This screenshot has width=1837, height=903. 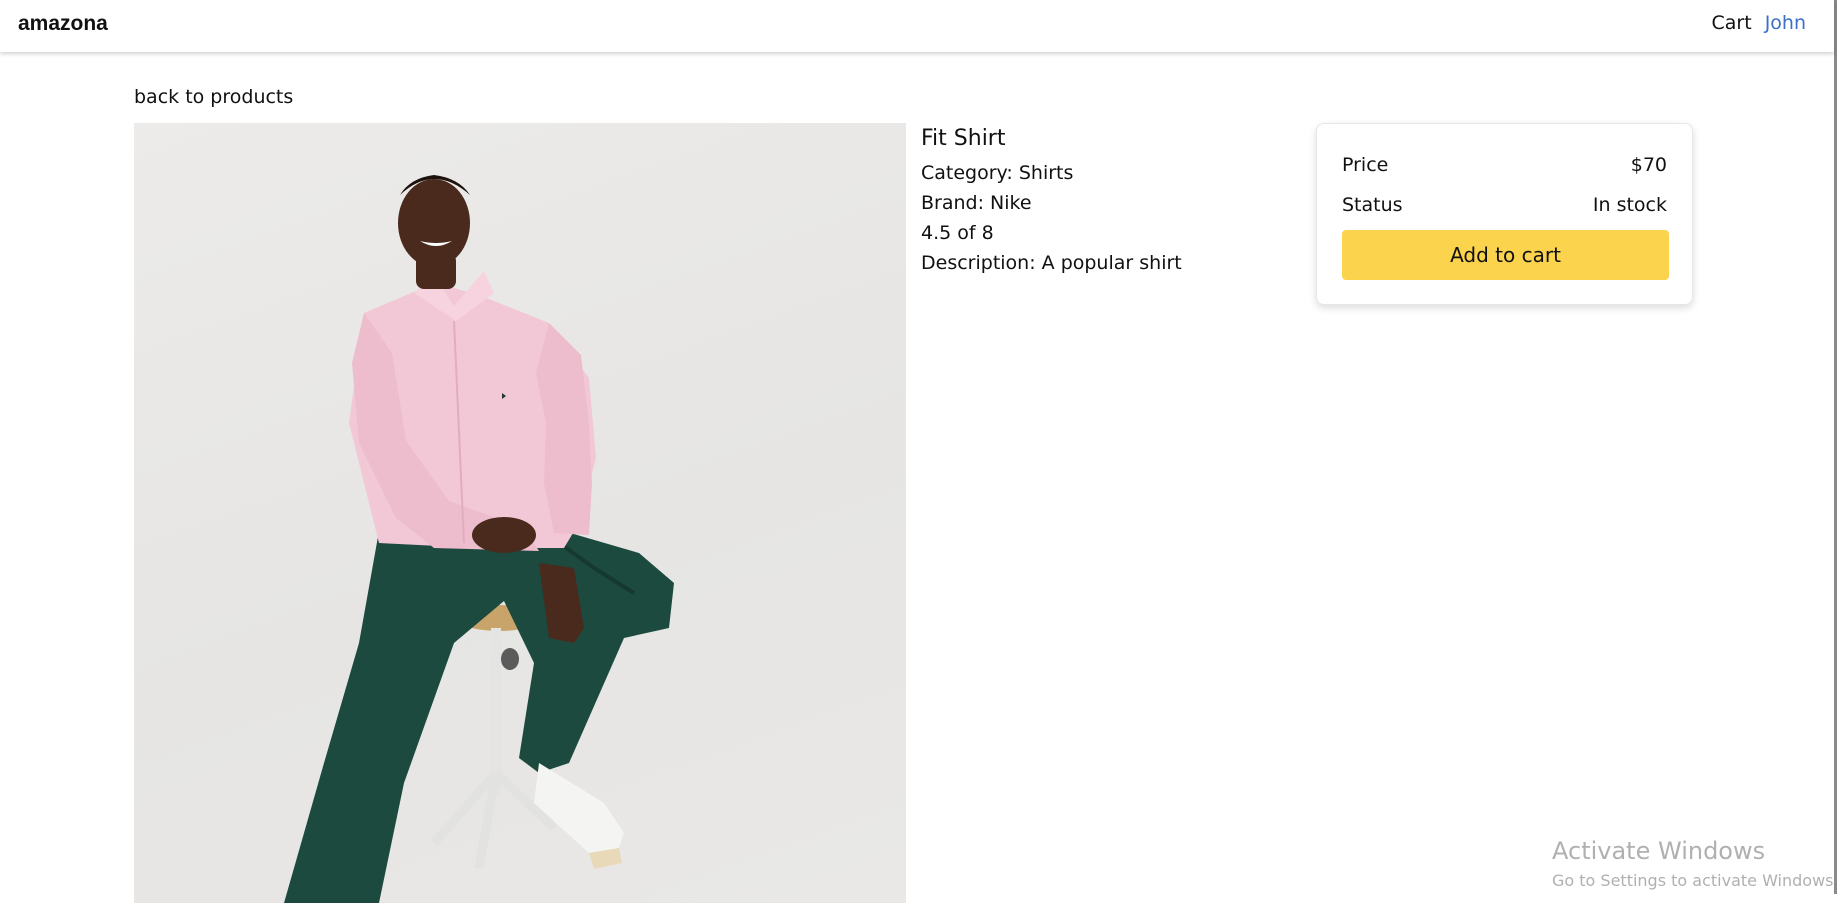 What do you see at coordinates (963, 138) in the screenshot?
I see `product-title: Fit Shirt` at bounding box center [963, 138].